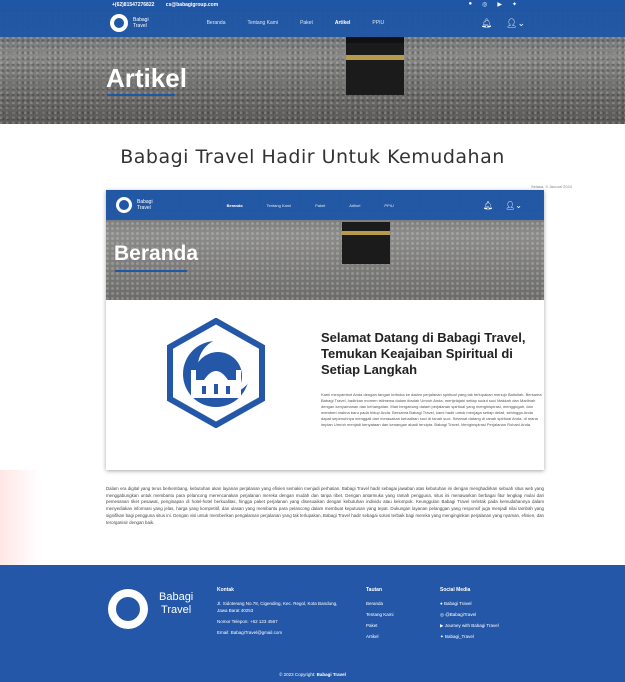 The width and height of the screenshot is (625, 682). What do you see at coordinates (176, 597) in the screenshot?
I see `footer-brand-line1: Babagi` at bounding box center [176, 597].